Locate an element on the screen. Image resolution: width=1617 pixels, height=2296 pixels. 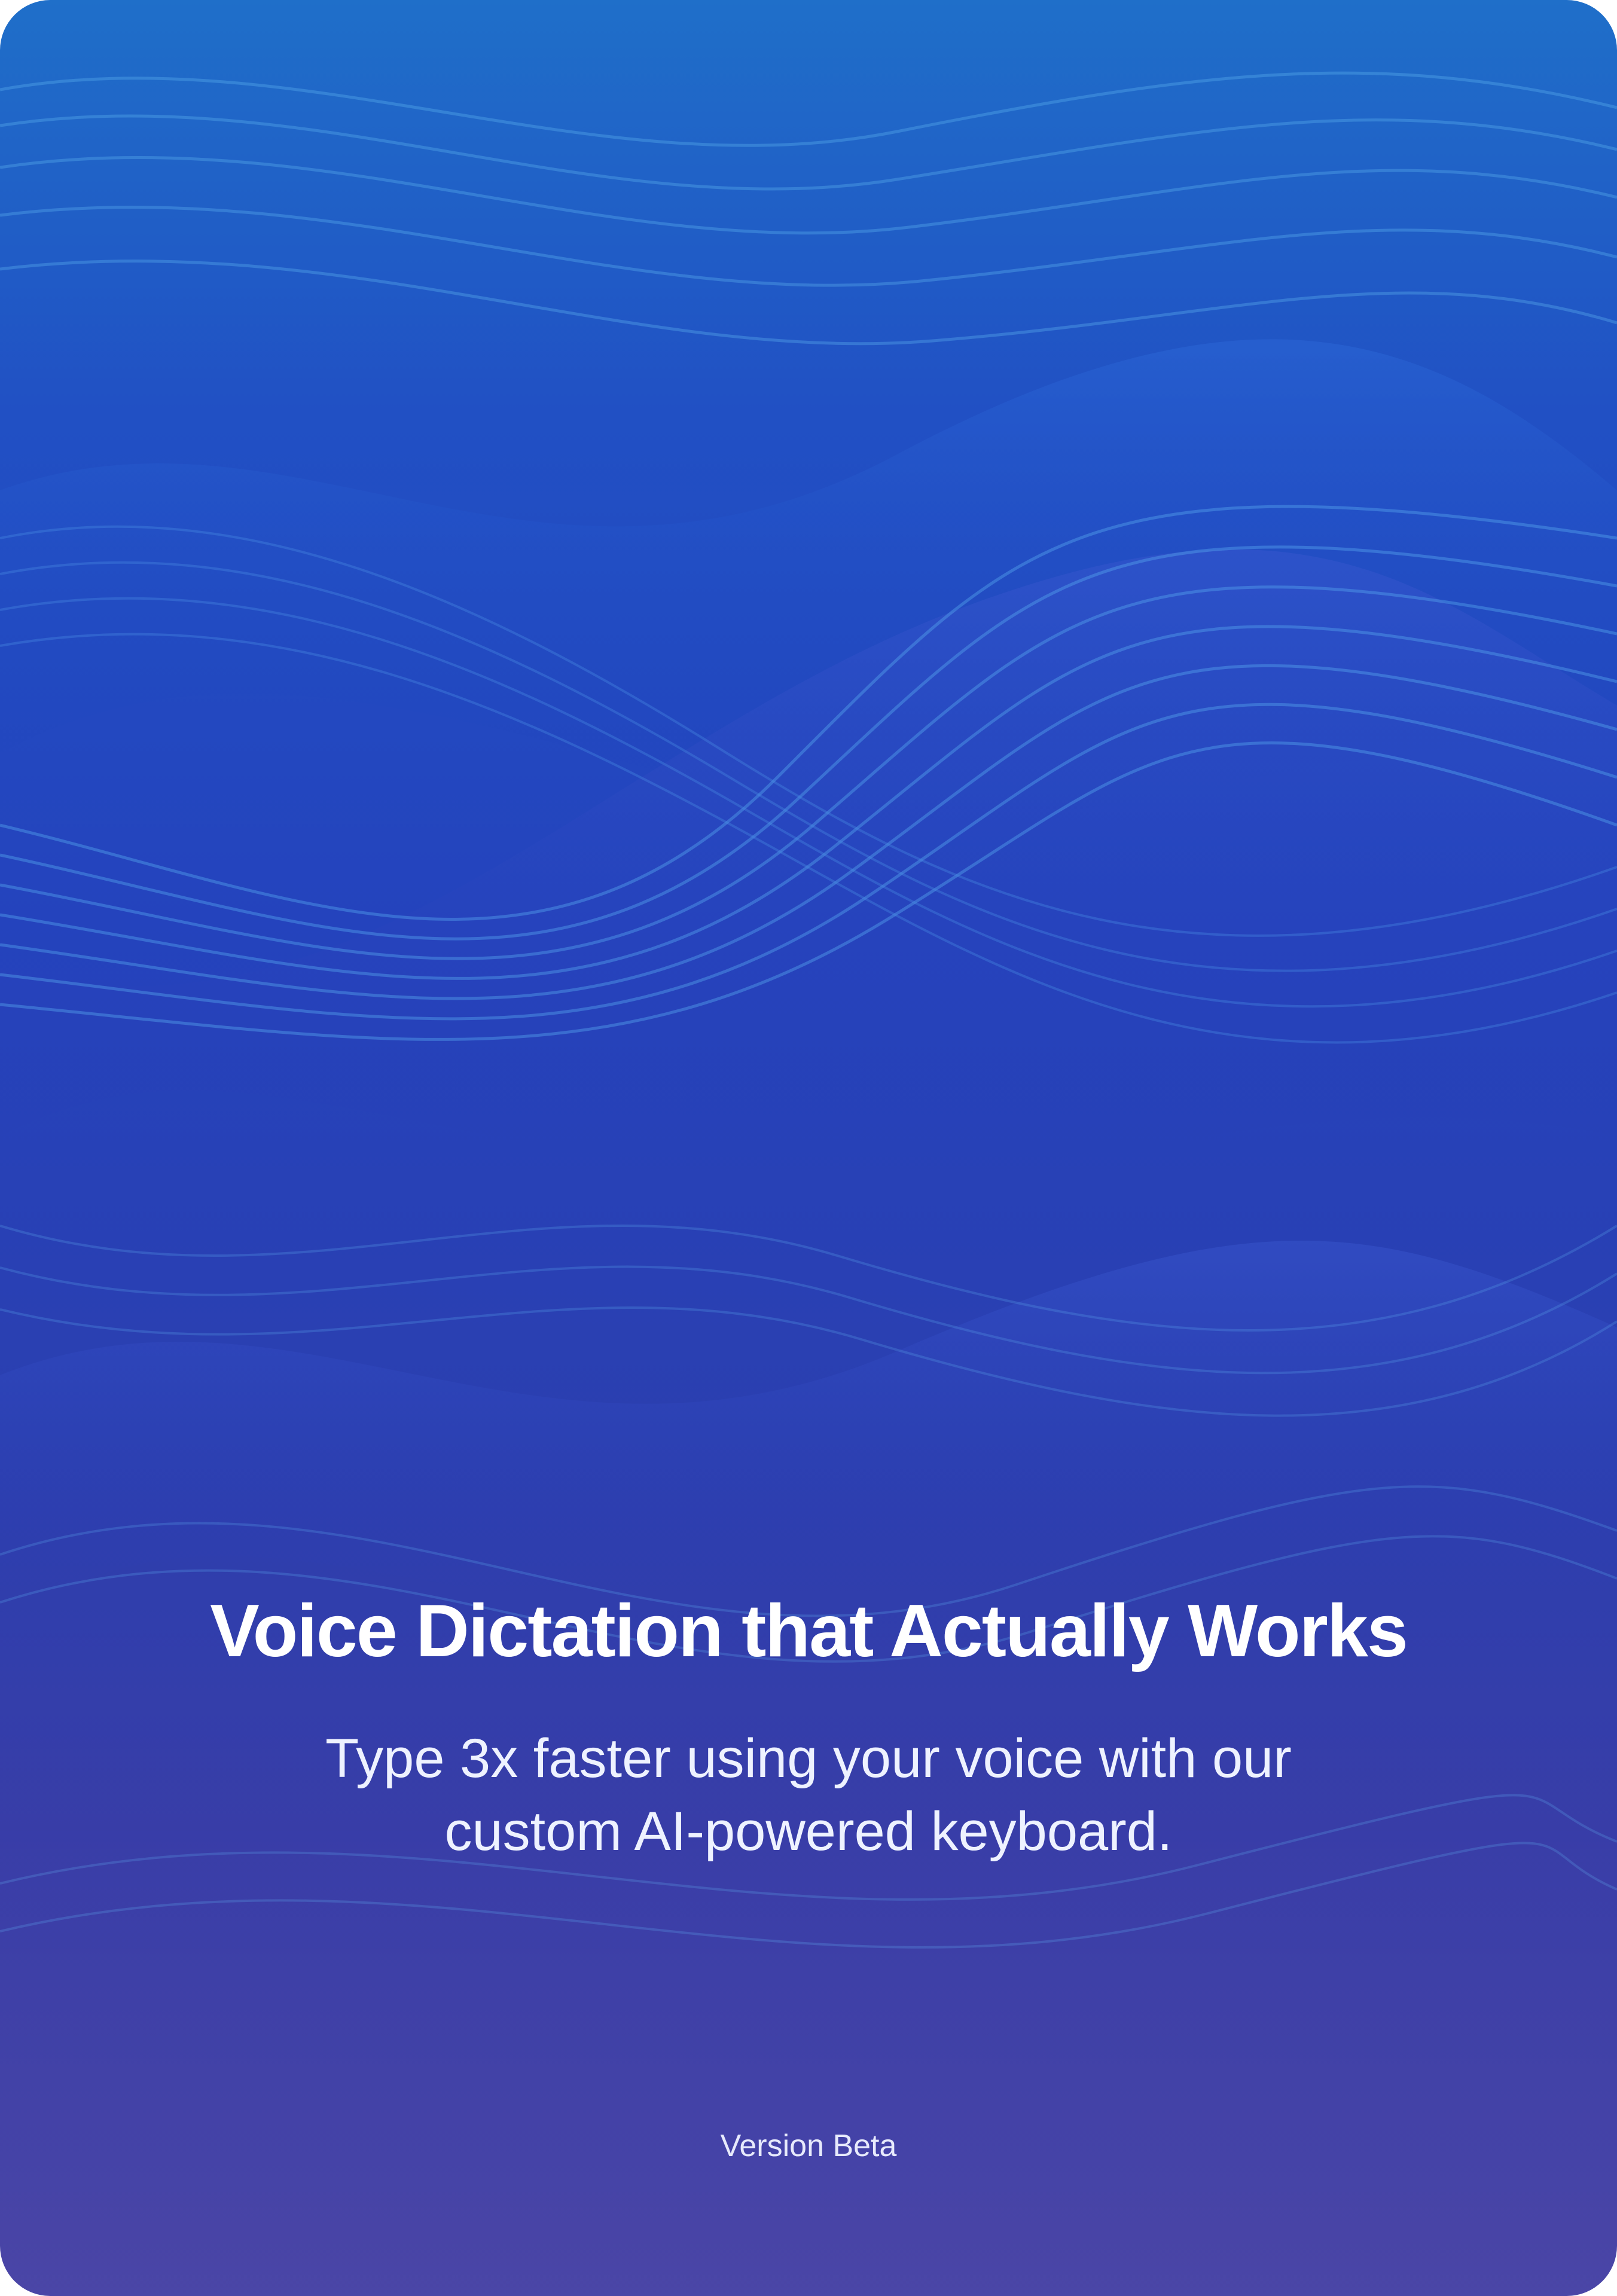
version-label: Version Beta is located at coordinates (808, 2146).